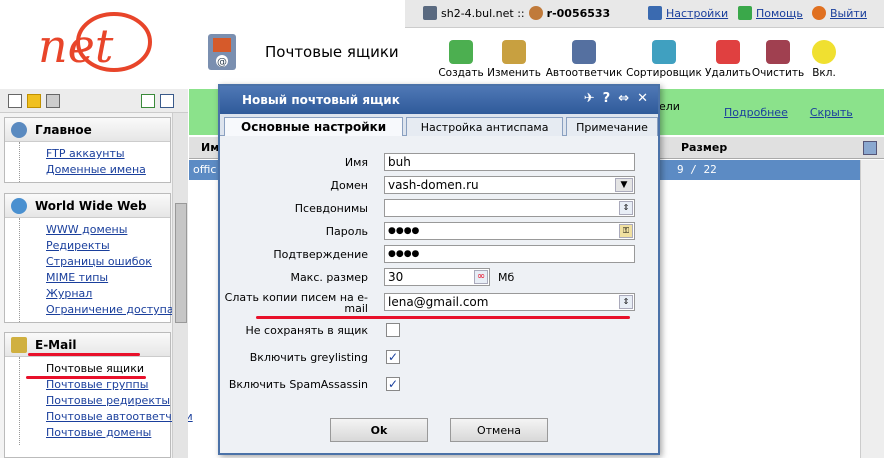 Image resolution: width=884 pixels, height=458 pixels. I want to click on logout-link: Выйти, so click(839, 13).